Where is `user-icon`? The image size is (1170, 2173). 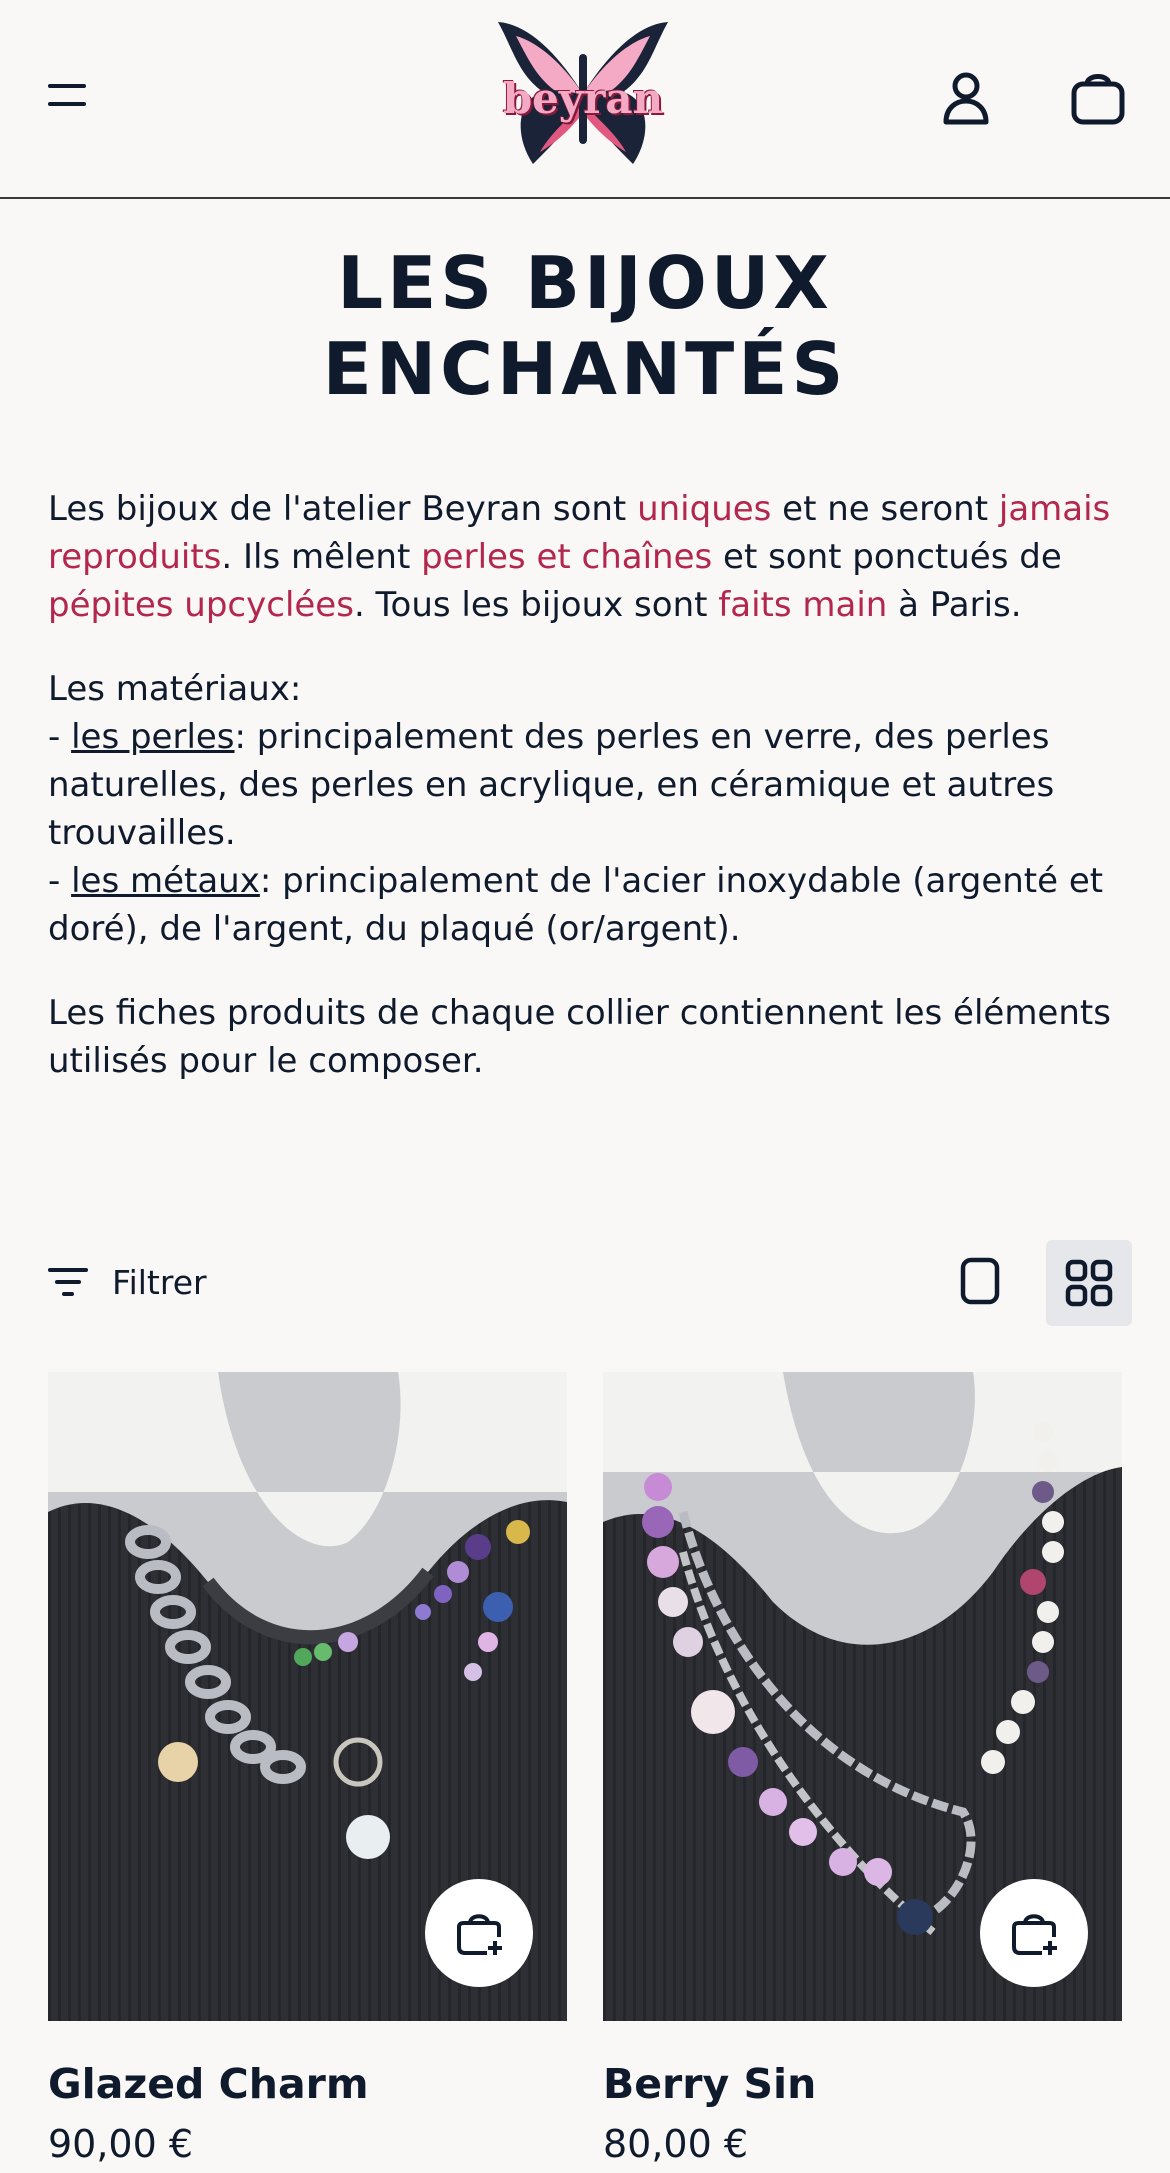
user-icon is located at coordinates (966, 98).